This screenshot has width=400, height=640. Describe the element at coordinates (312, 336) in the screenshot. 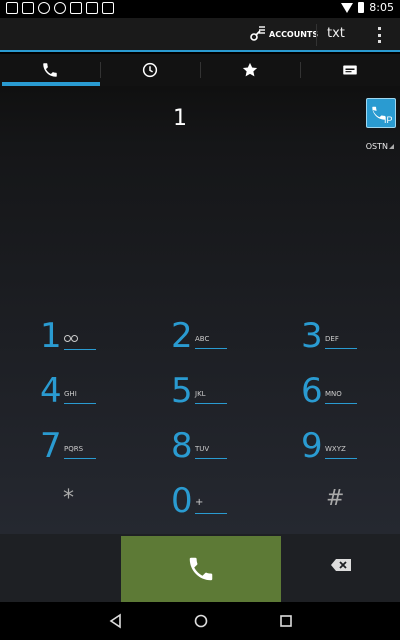

I see `key-digit: 3` at that location.